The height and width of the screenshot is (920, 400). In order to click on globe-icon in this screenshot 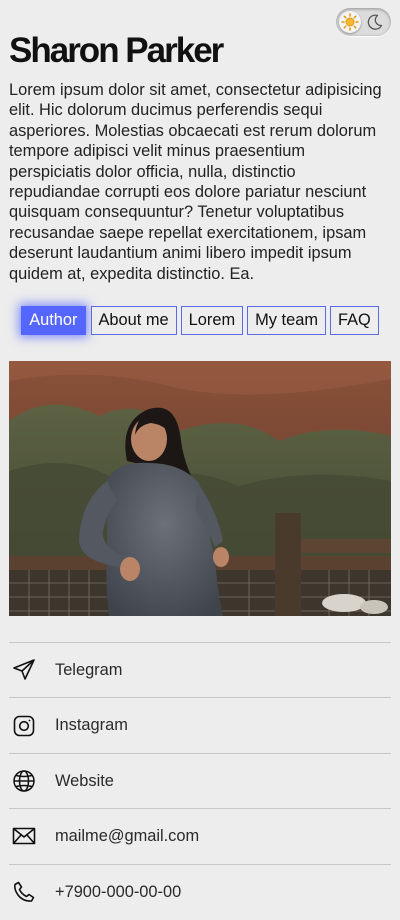, I will do `click(24, 781)`.